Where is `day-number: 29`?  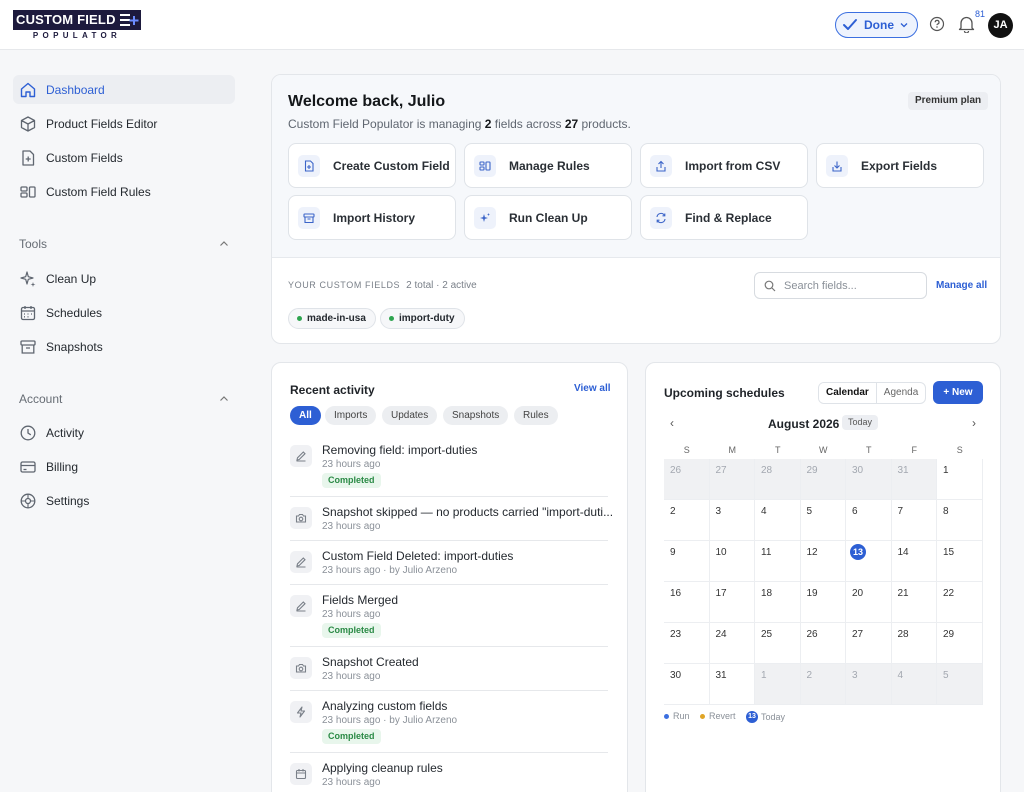 day-number: 29 is located at coordinates (812, 470).